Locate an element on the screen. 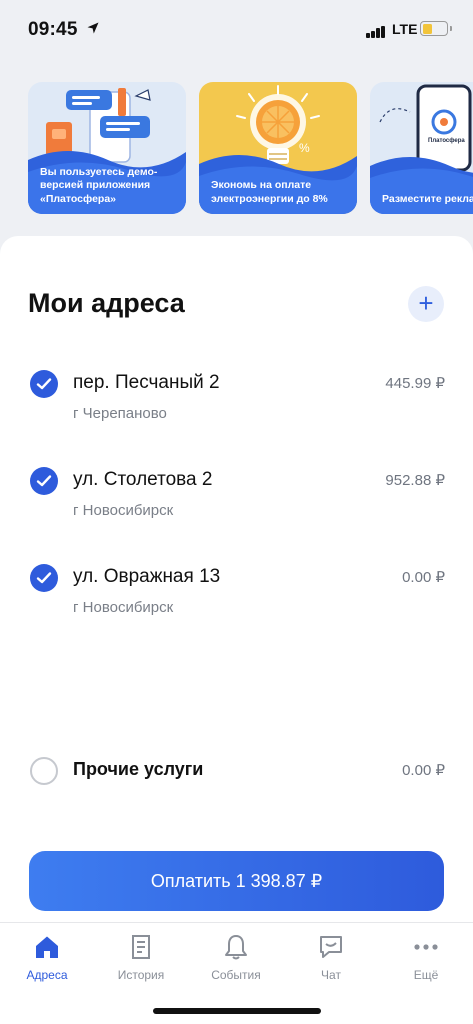 Image resolution: width=473 pixels, height=1024 pixels. page-title: Мои адреса is located at coordinates (106, 303).